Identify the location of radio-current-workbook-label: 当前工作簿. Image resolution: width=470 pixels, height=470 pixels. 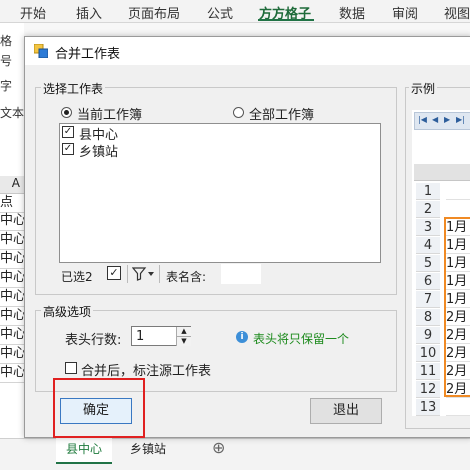
(110, 115).